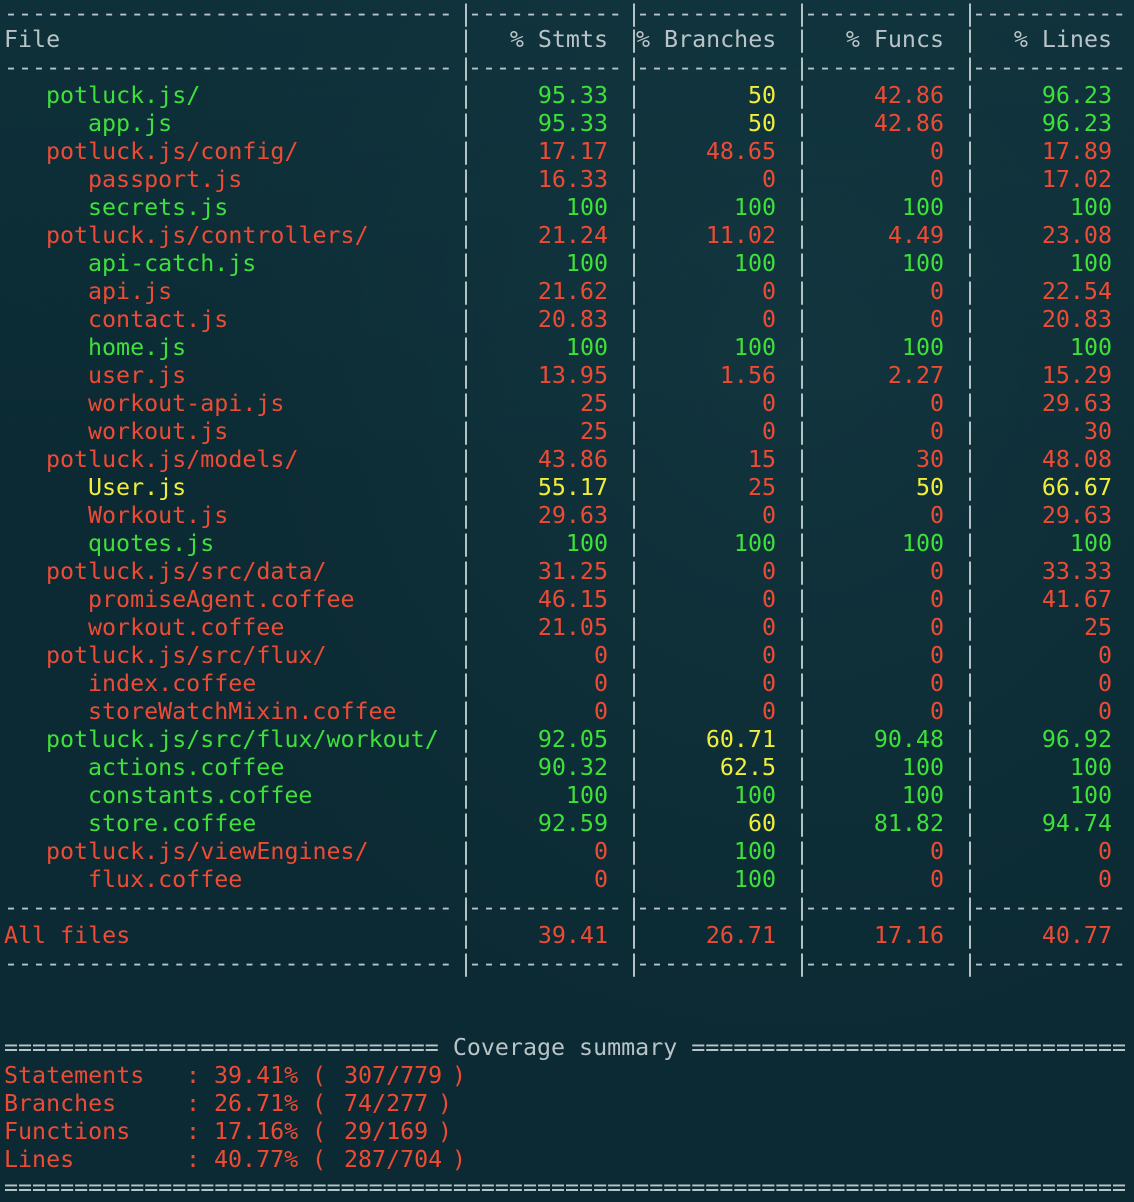  I want to click on row-file-name: home.js, so click(137, 347).